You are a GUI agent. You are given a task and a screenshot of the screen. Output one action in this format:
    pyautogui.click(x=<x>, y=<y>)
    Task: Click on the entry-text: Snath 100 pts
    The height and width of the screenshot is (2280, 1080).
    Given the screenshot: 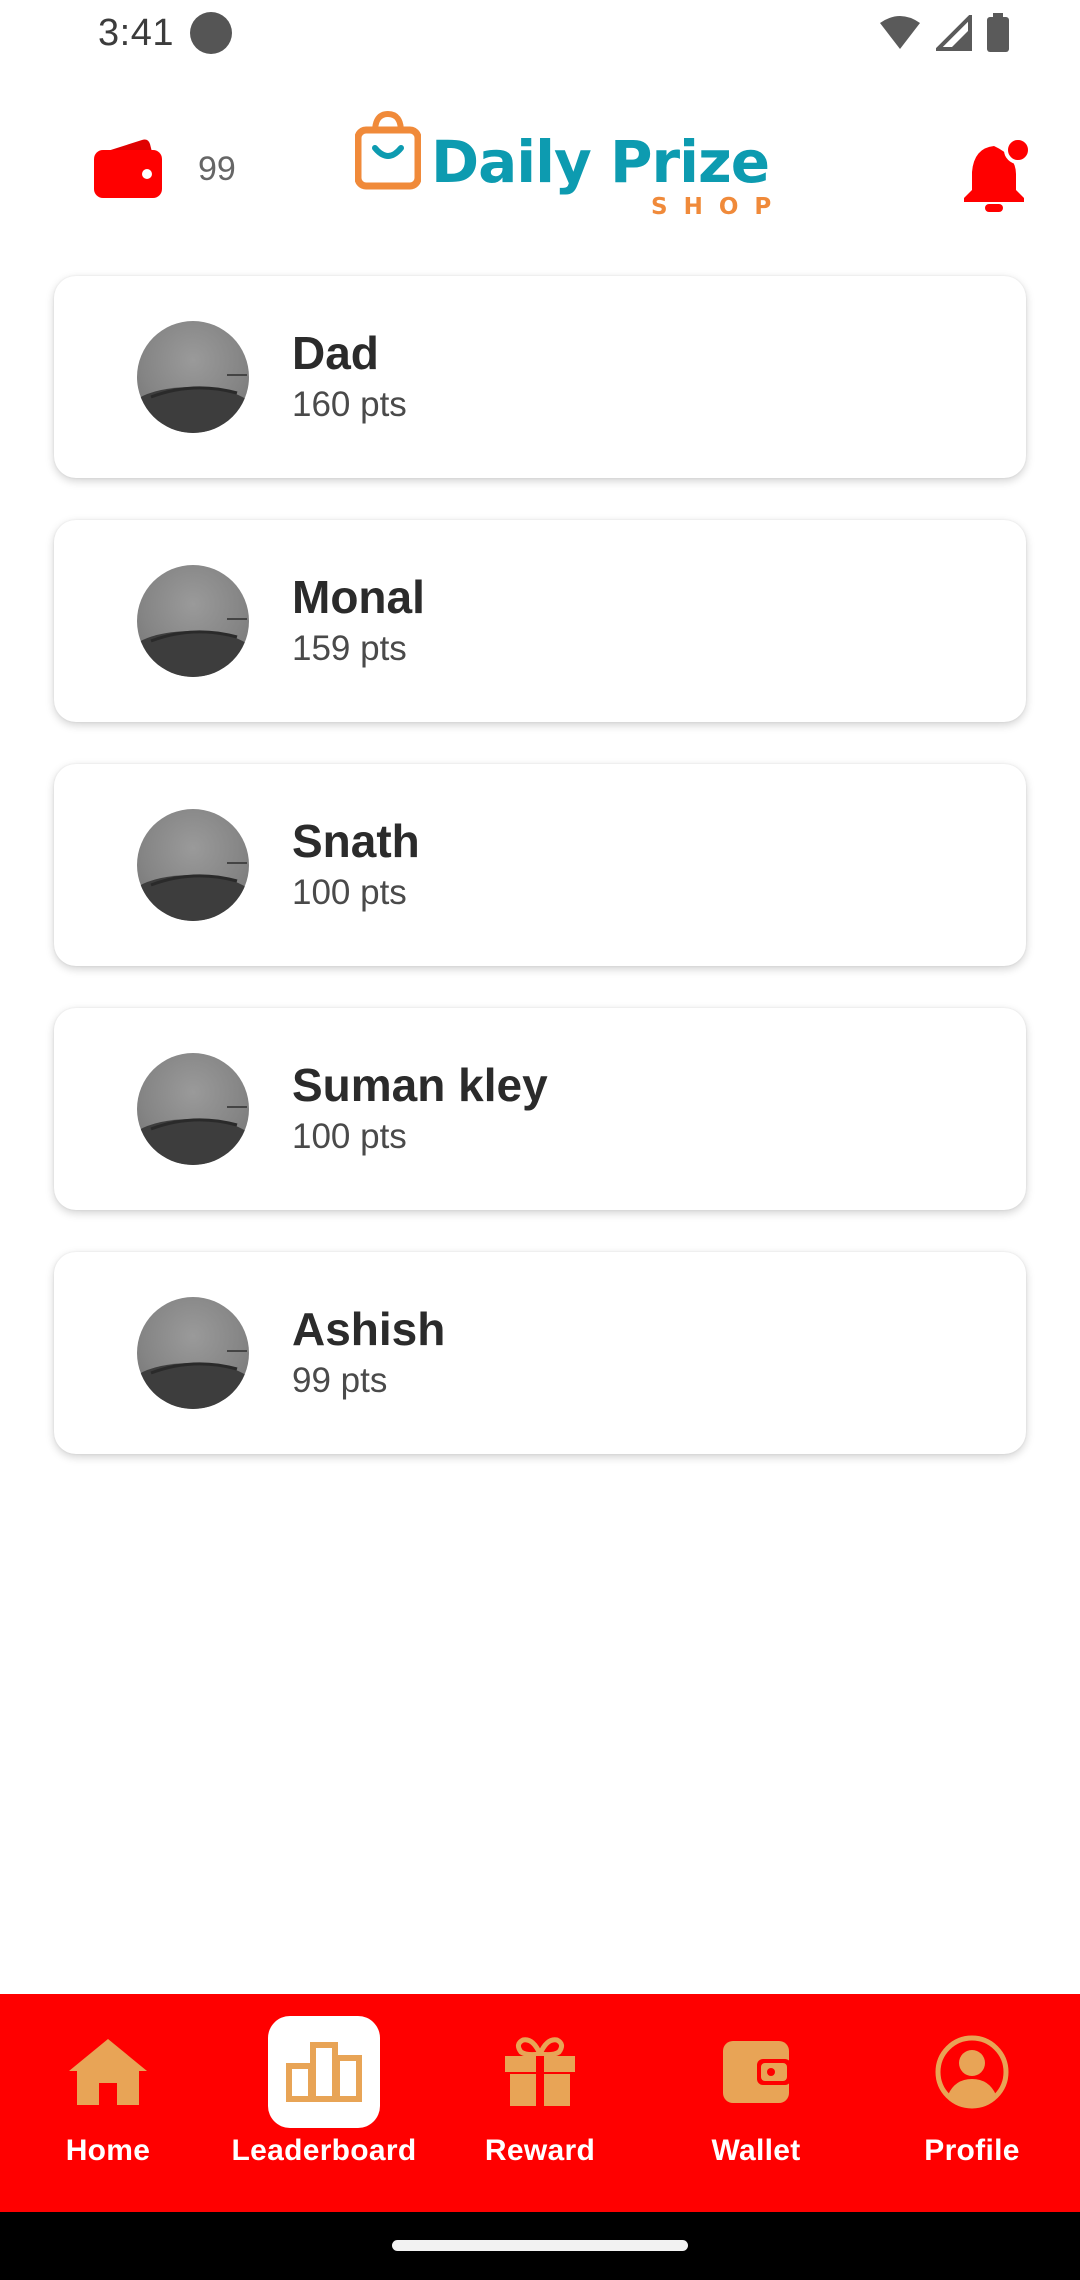 What is the action you would take?
    pyautogui.click(x=356, y=865)
    